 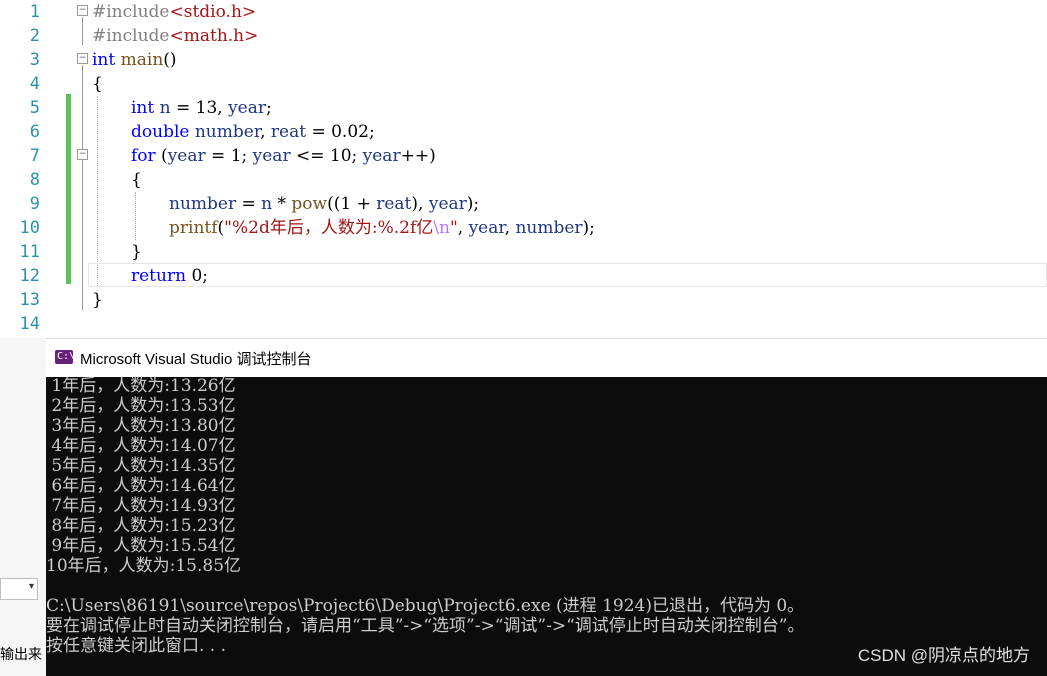 I want to click on line-number: 5, so click(x=34, y=108).